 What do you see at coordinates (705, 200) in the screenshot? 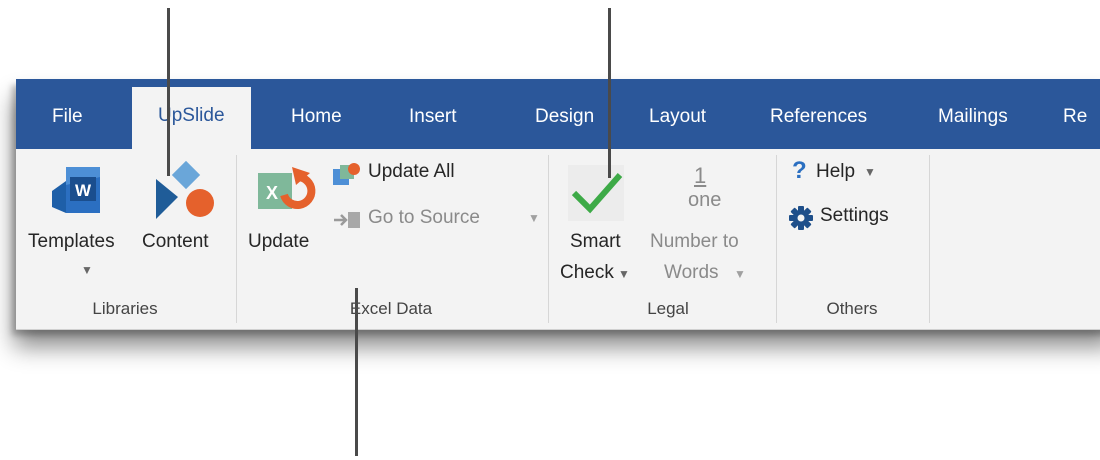
I see `number-to-words-icon-bottom: one` at bounding box center [705, 200].